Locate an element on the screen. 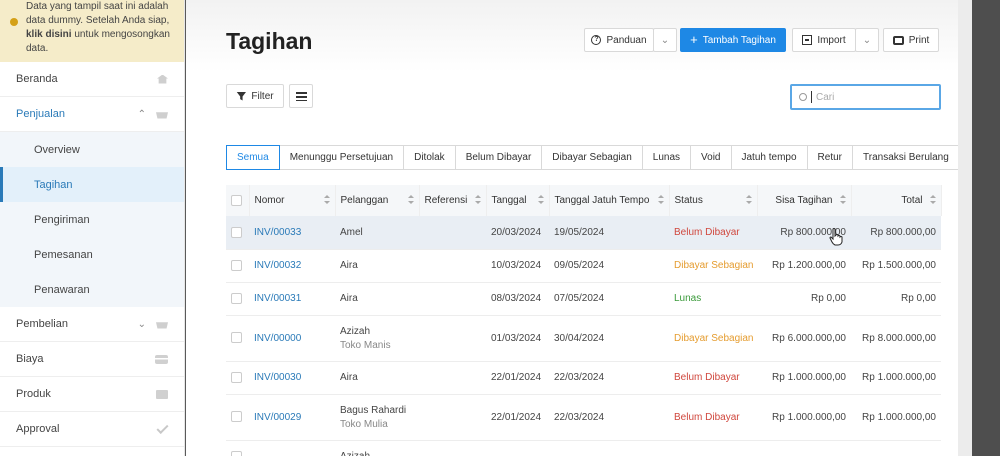 Image resolution: width=1000 pixels, height=456 pixels. notice-line-3: klik disini untuk mengosongkan is located at coordinates (101, 35).